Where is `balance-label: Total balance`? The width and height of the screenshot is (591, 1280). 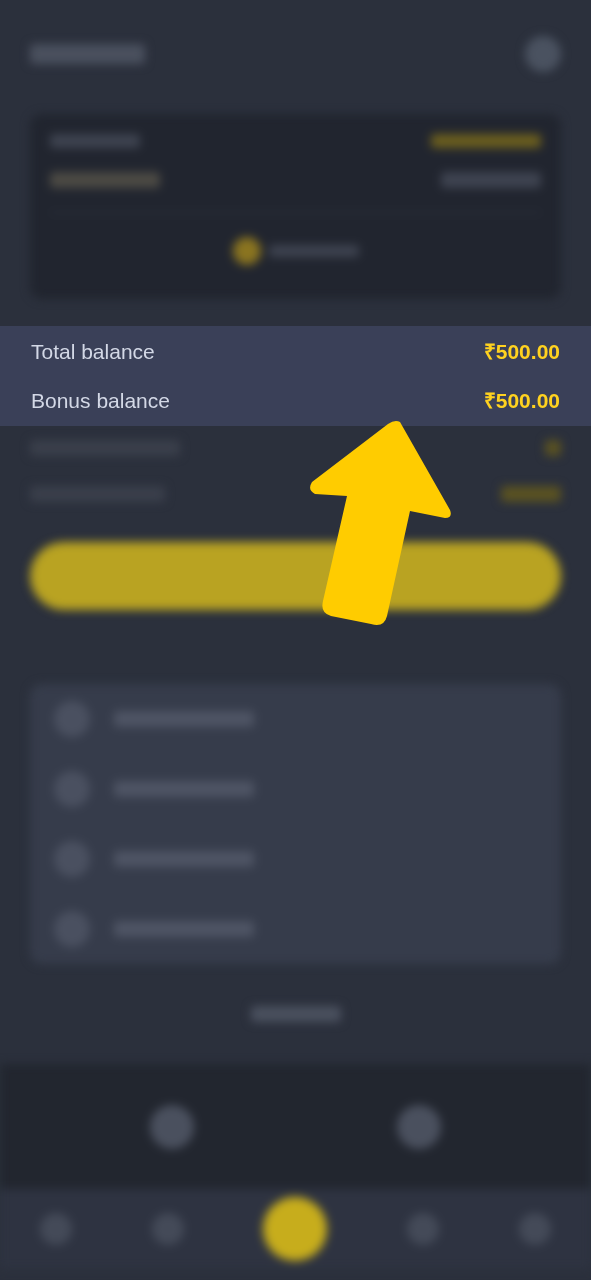
balance-label: Total balance is located at coordinates (93, 351).